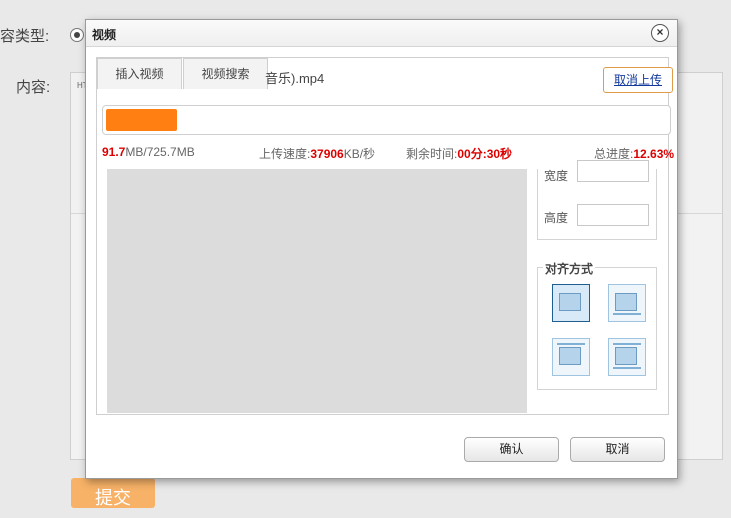  I want to click on upload-progress-fill, so click(141, 120).